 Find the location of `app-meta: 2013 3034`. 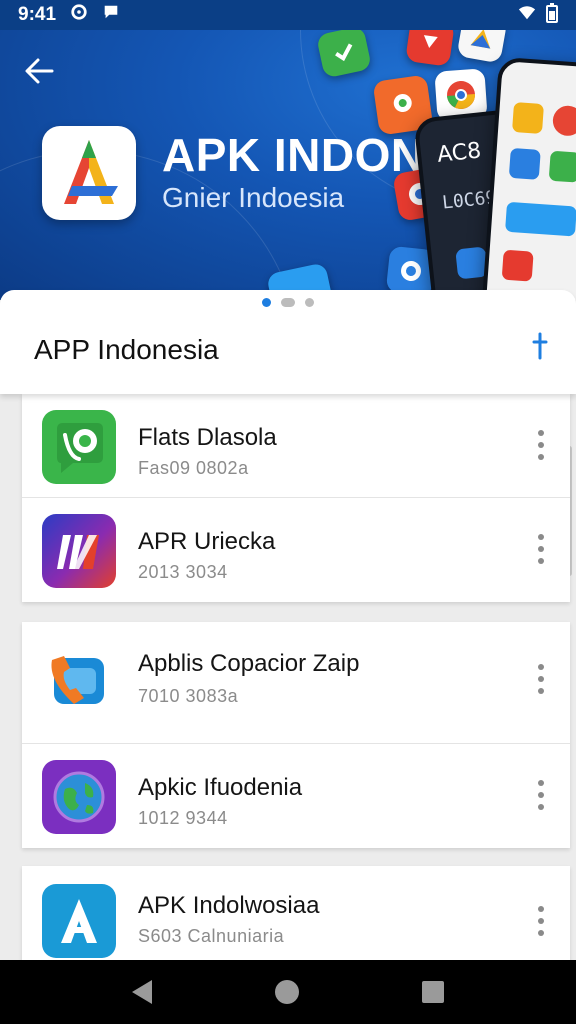

app-meta: 2013 3034 is located at coordinates (183, 572).